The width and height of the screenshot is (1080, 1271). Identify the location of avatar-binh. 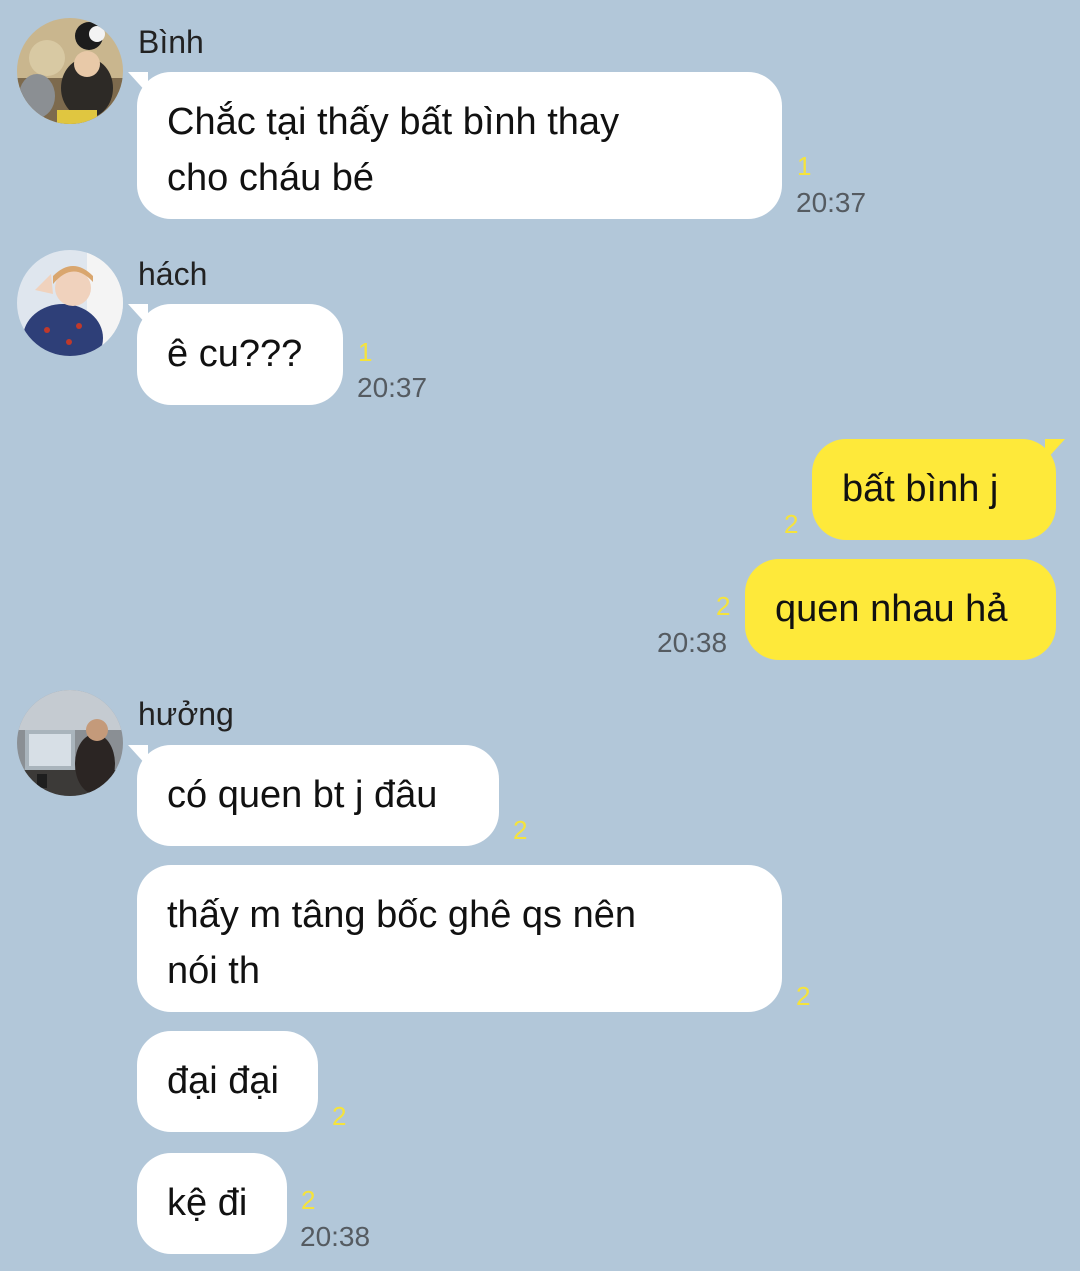
(70, 71).